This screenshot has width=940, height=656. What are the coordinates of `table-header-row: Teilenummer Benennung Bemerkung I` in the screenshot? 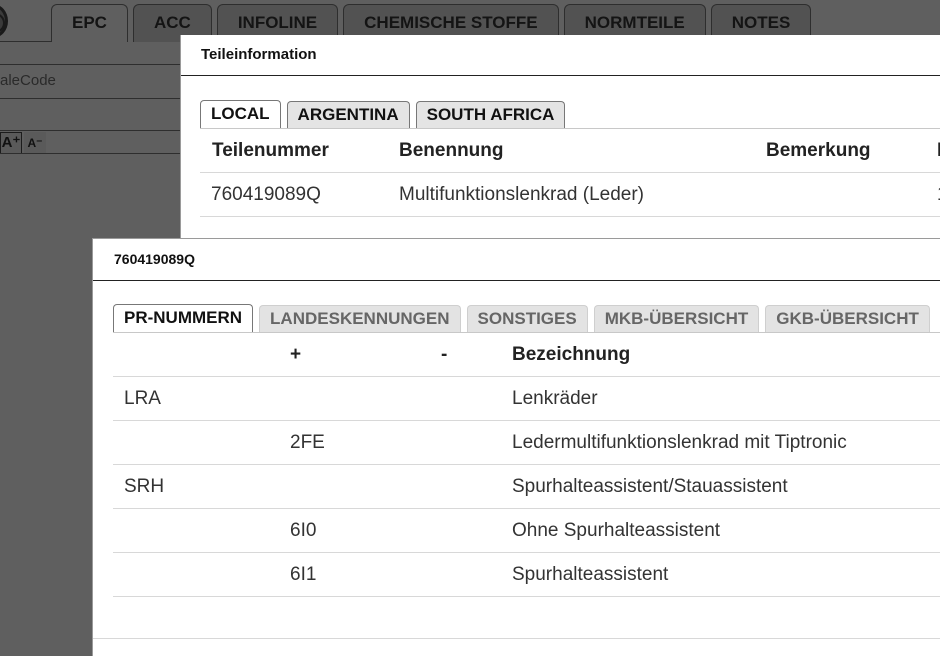 It's located at (570, 151).